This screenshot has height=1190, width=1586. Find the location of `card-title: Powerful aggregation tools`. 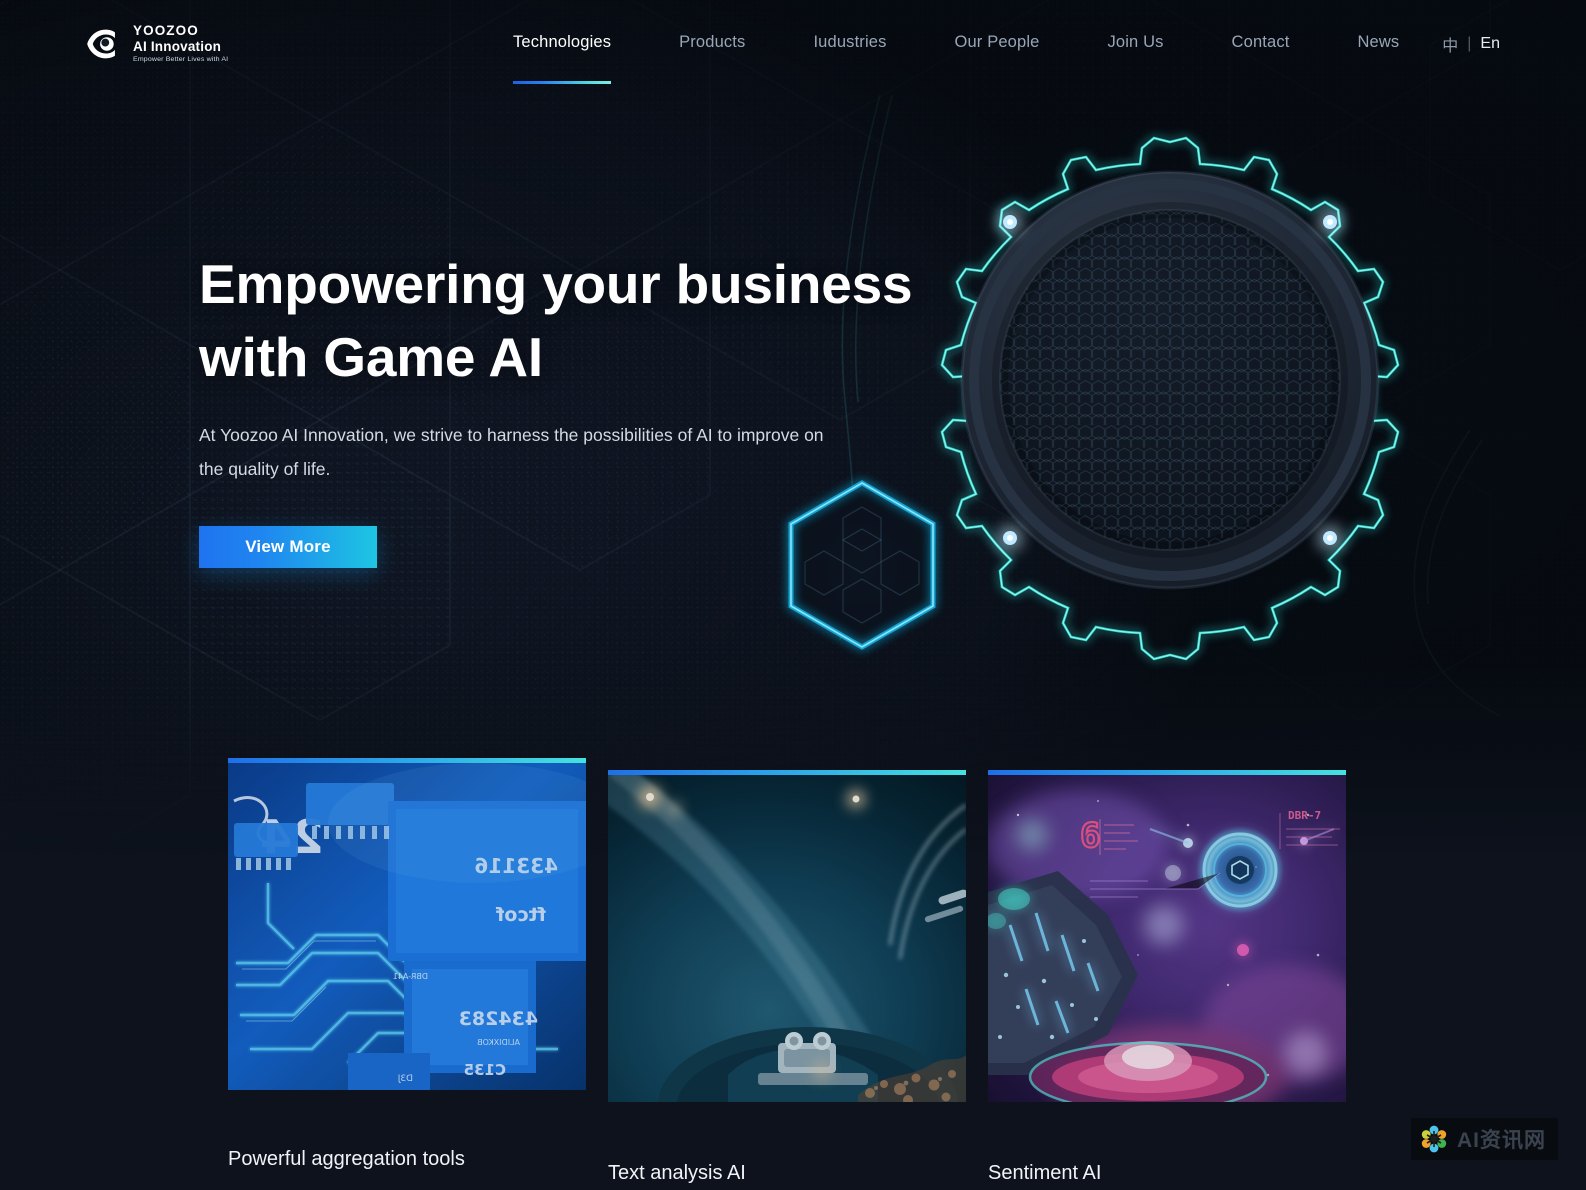

card-title: Powerful aggregation tools is located at coordinates (346, 1159).